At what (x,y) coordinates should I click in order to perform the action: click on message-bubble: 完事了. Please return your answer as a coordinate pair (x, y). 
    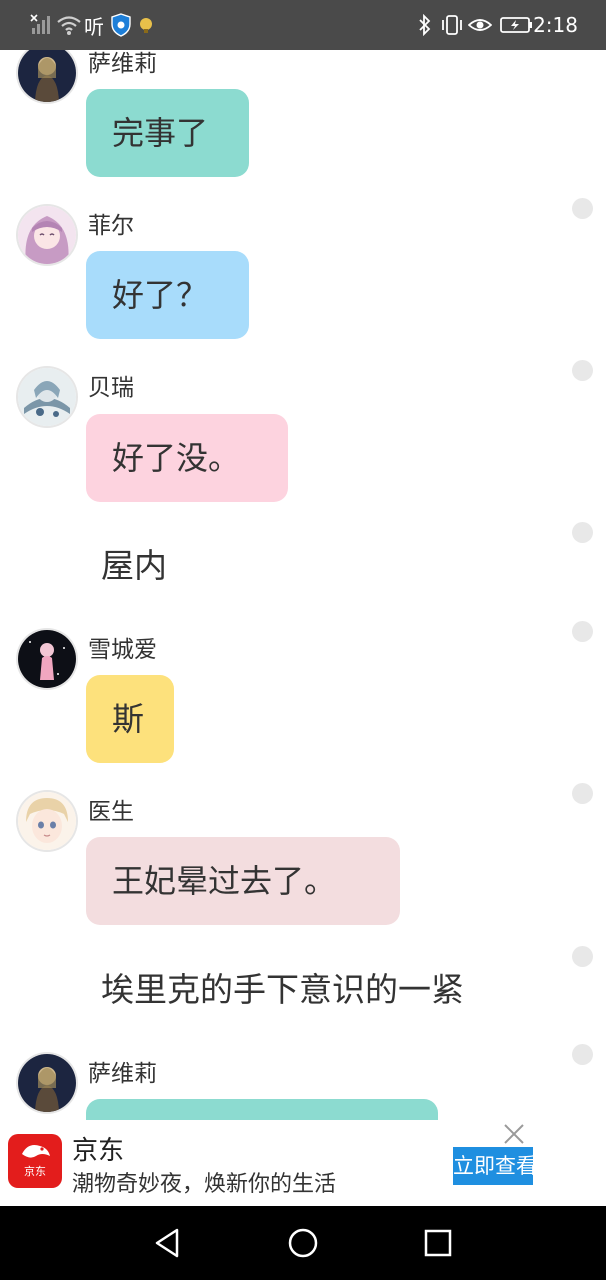
    Looking at the image, I should click on (167, 133).